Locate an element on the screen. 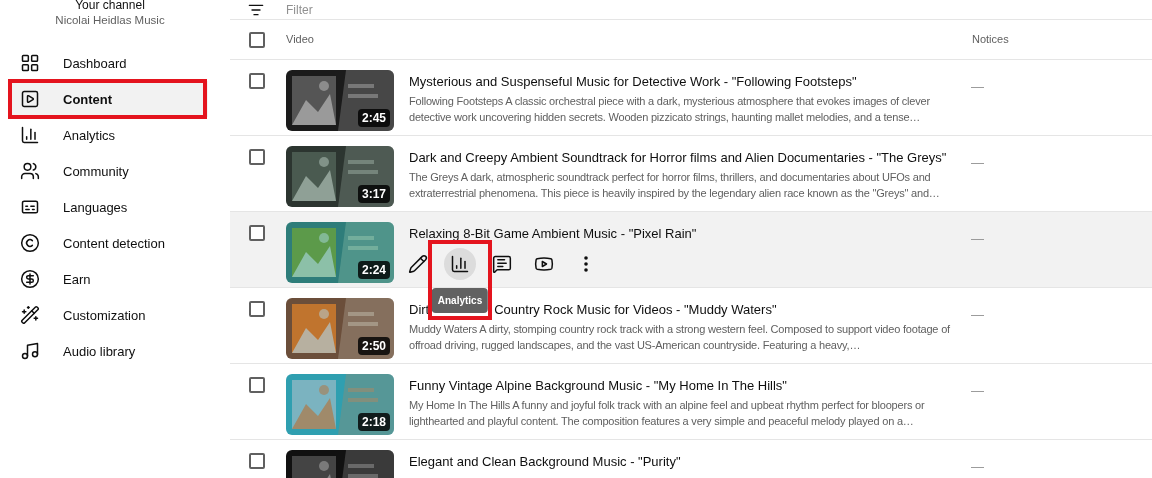  comments-icon is located at coordinates (502, 264).